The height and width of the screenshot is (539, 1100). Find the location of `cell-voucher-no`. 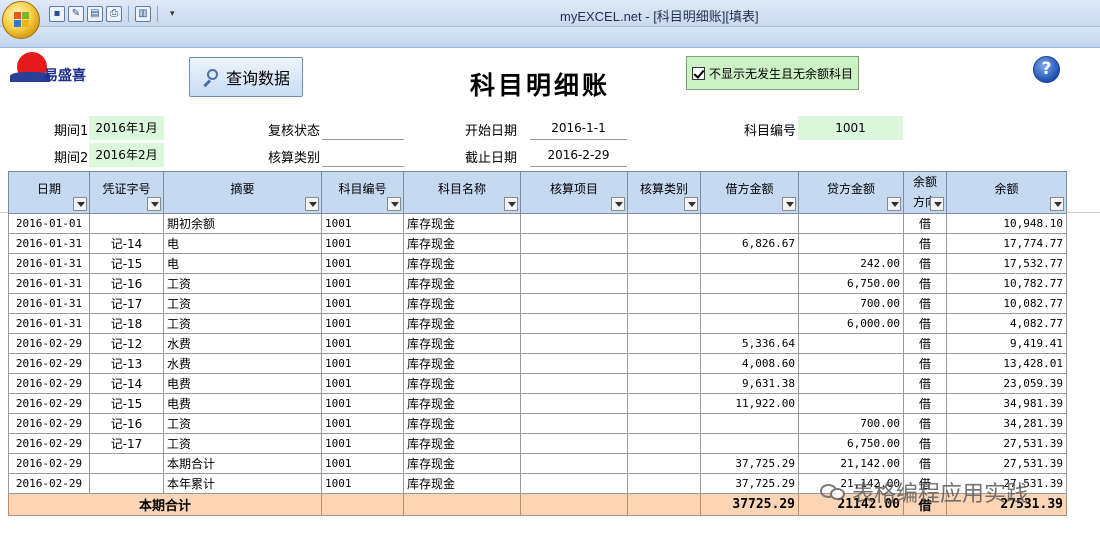

cell-voucher-no is located at coordinates (126, 223).